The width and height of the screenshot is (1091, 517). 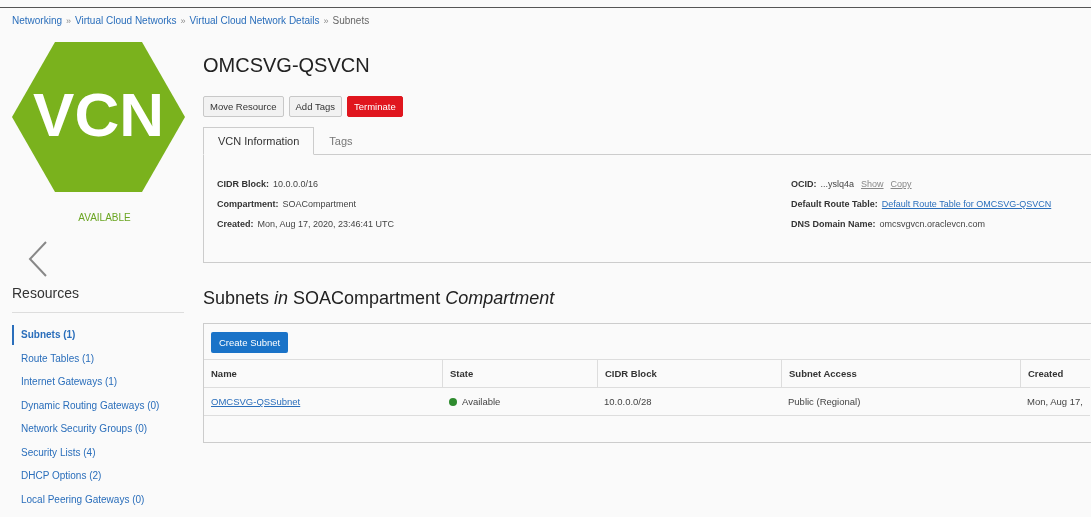 What do you see at coordinates (104, 217) in the screenshot?
I see `status-label: AVAILABLE` at bounding box center [104, 217].